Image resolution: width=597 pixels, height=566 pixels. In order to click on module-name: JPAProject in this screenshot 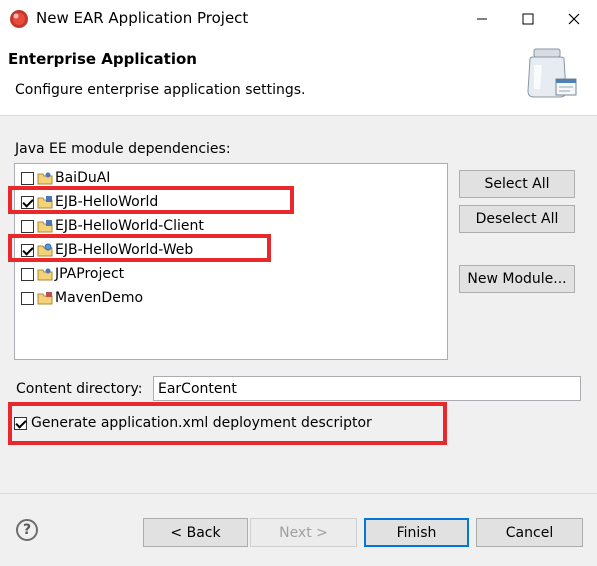, I will do `click(90, 274)`.